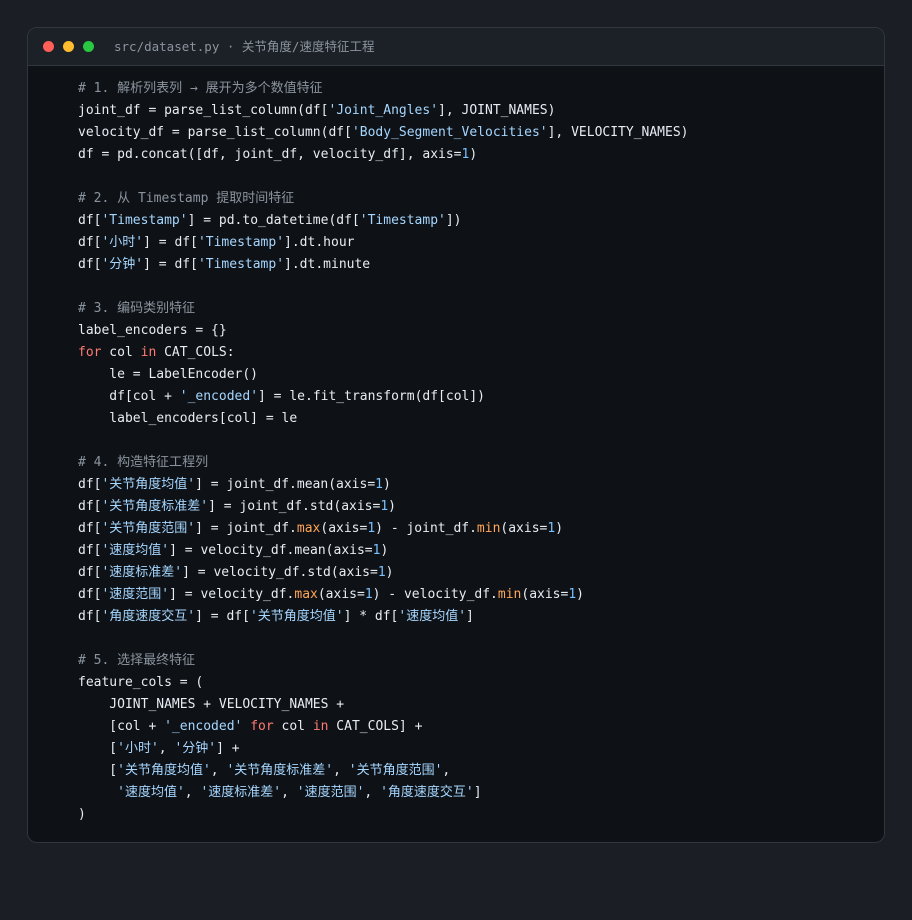  Describe the element at coordinates (476, 793) in the screenshot. I see `code-line: '速度均值', '速度标准差', '速度范围', '角度速度交互']` at that location.